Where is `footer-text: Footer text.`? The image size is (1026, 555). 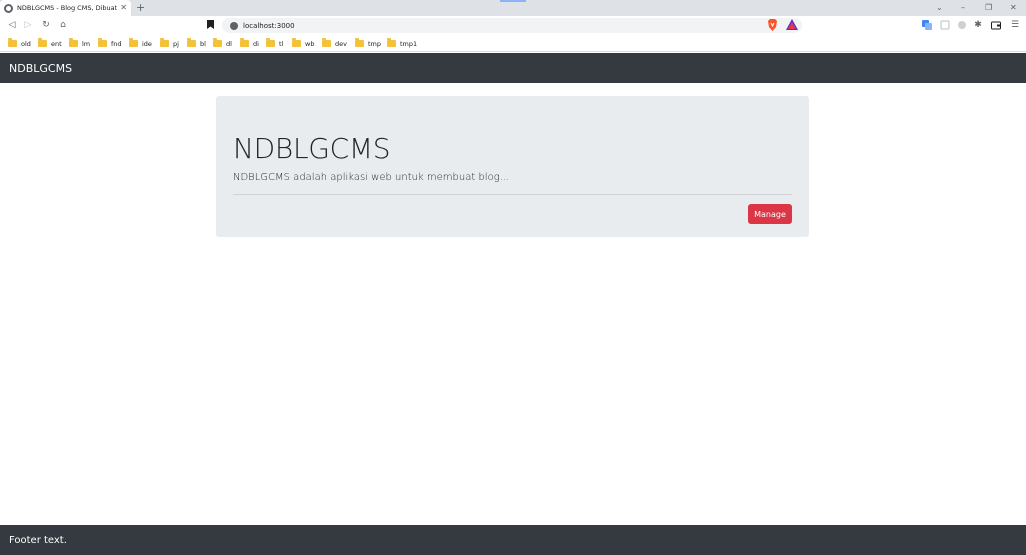
footer-text: Footer text. is located at coordinates (38, 540).